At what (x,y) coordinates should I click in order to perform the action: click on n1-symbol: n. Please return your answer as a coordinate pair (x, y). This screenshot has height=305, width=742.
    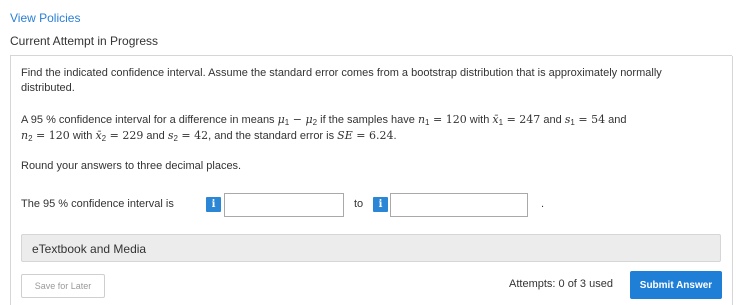
    Looking at the image, I should click on (421, 119).